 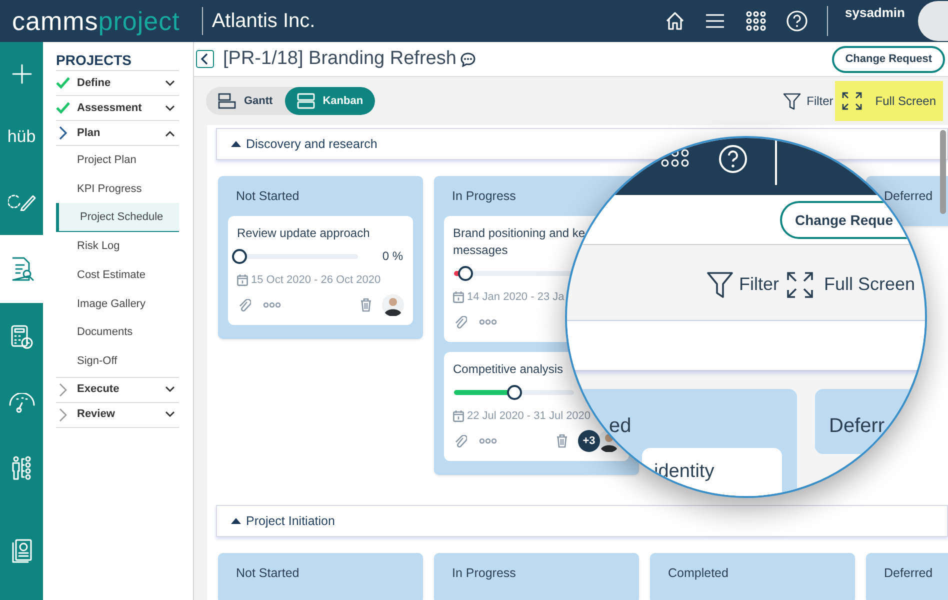 What do you see at coordinates (96, 21) in the screenshot?
I see `logo: cammsproject` at bounding box center [96, 21].